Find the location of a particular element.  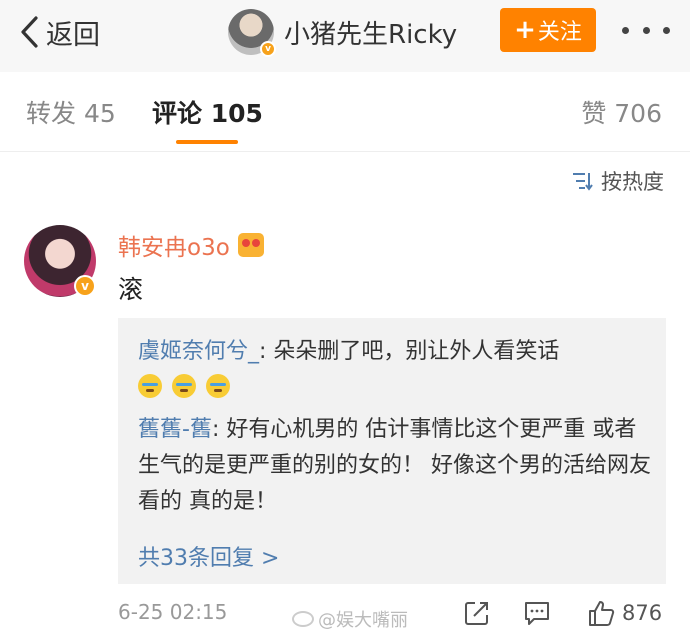

comment-text: 滚 is located at coordinates (131, 289).